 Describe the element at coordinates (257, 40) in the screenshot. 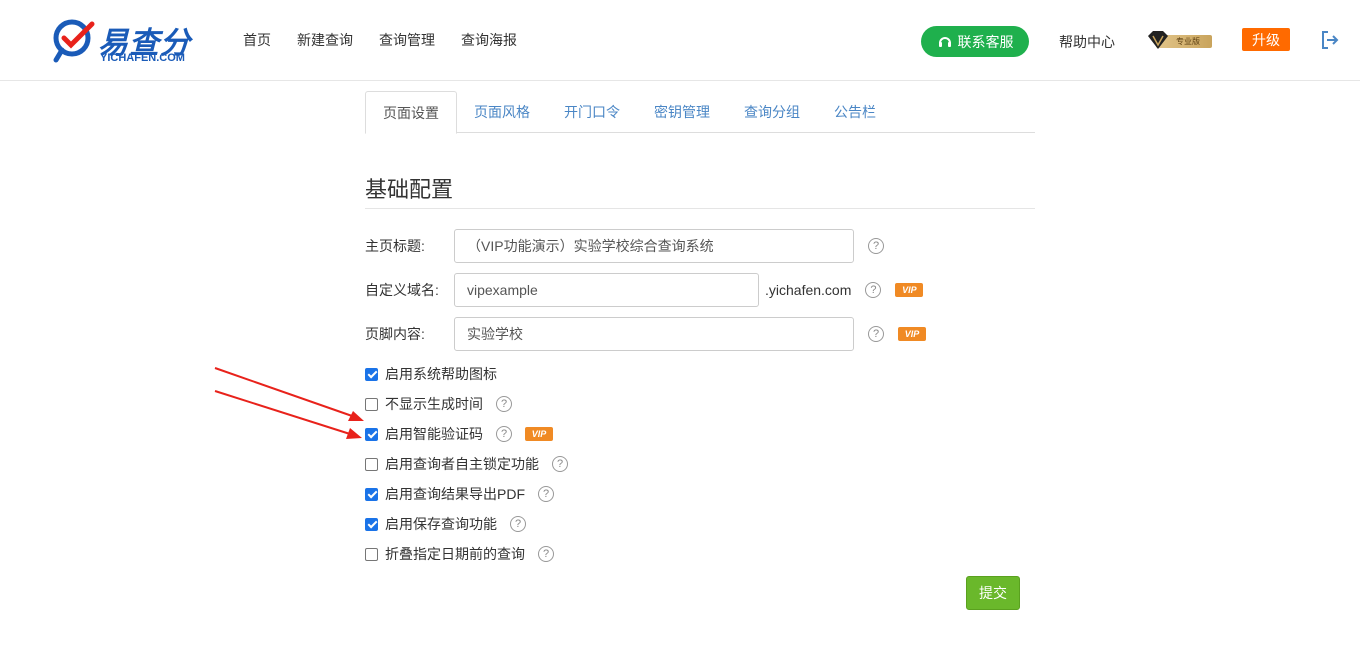

I see `nav-home: 首页` at that location.